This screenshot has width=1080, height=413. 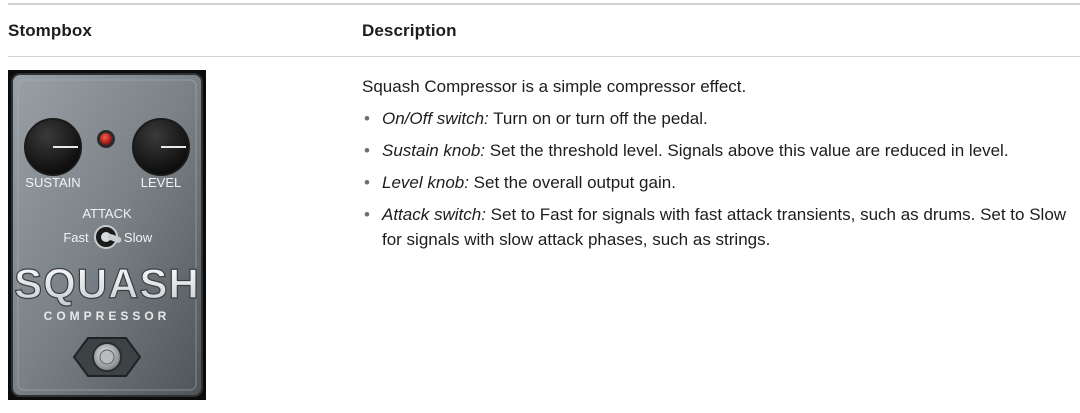 What do you see at coordinates (138, 237) in the screenshot?
I see `slow-label: Slow` at bounding box center [138, 237].